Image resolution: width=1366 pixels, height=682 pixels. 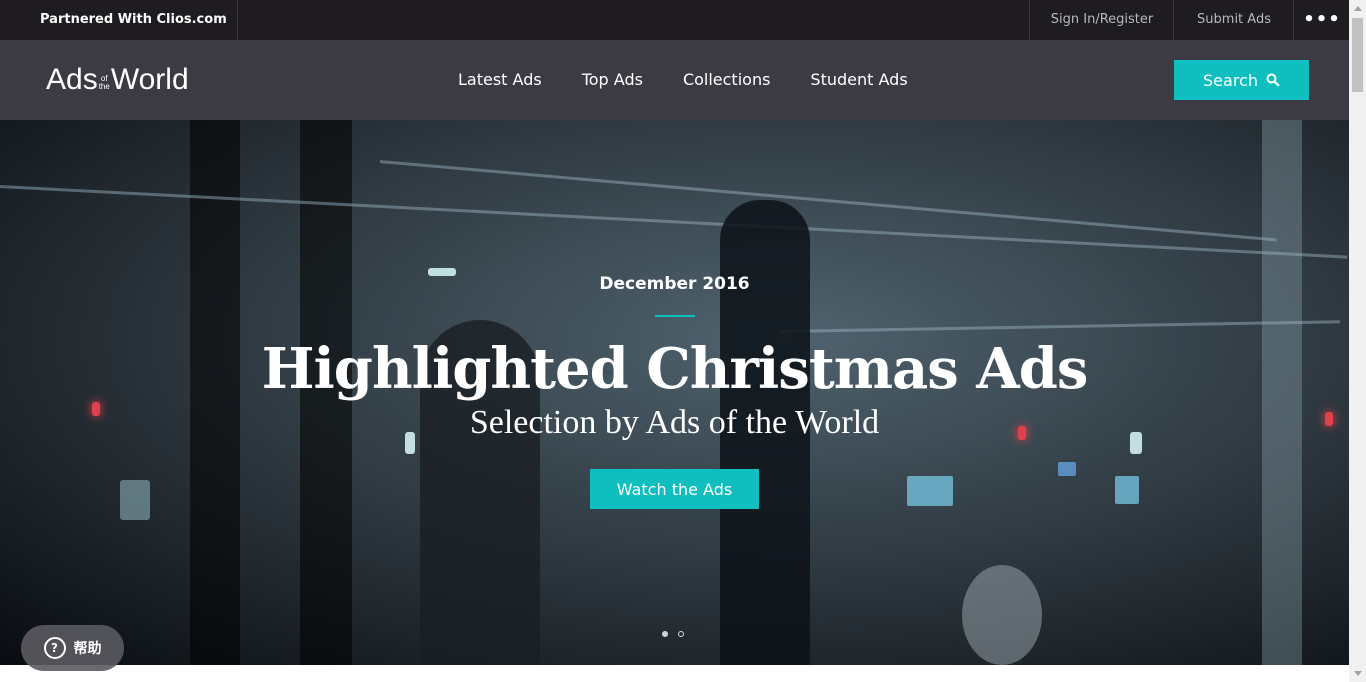 What do you see at coordinates (674, 489) in the screenshot?
I see `watch-the-ads-button: Watch the Ads` at bounding box center [674, 489].